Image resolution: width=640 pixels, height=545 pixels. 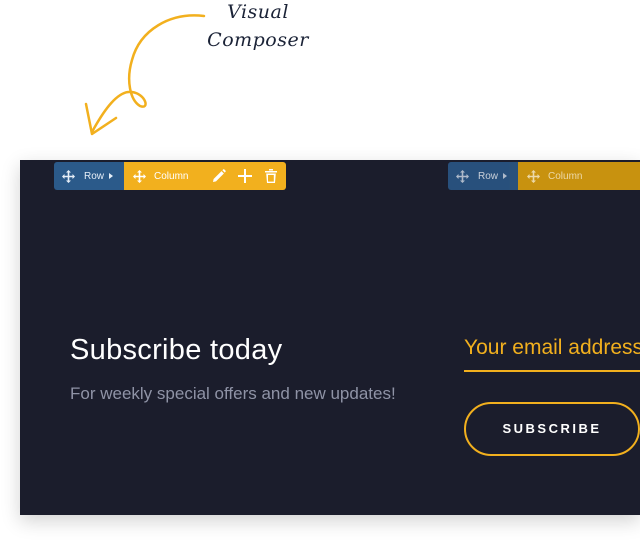 I want to click on annotation-line-2: Composer, so click(x=258, y=40).